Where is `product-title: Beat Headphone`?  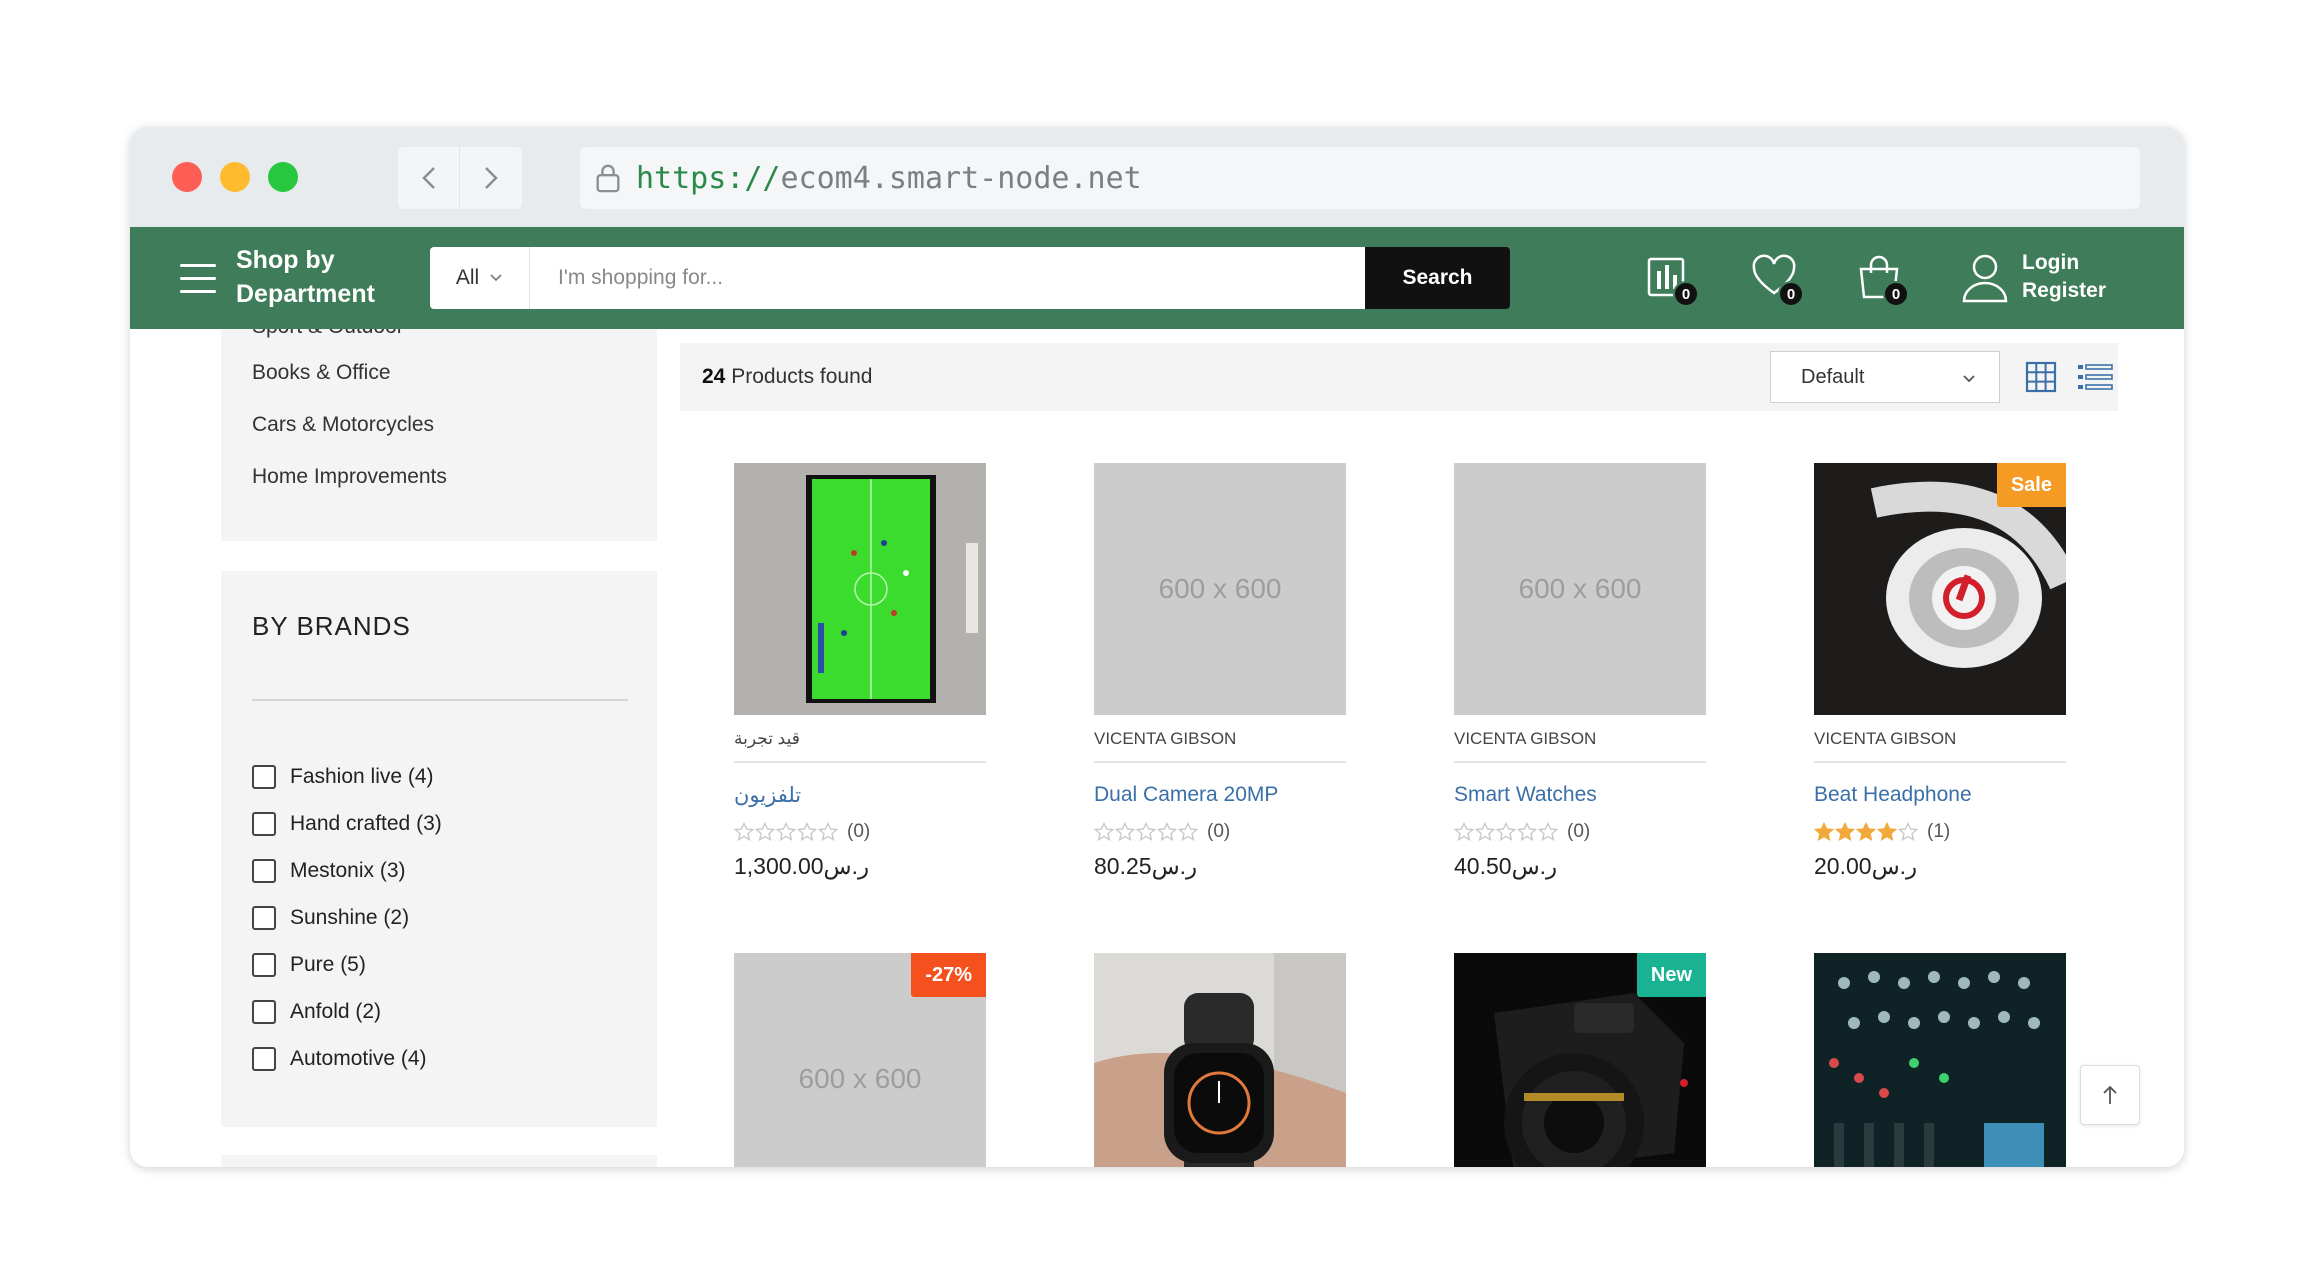 product-title: Beat Headphone is located at coordinates (1893, 795).